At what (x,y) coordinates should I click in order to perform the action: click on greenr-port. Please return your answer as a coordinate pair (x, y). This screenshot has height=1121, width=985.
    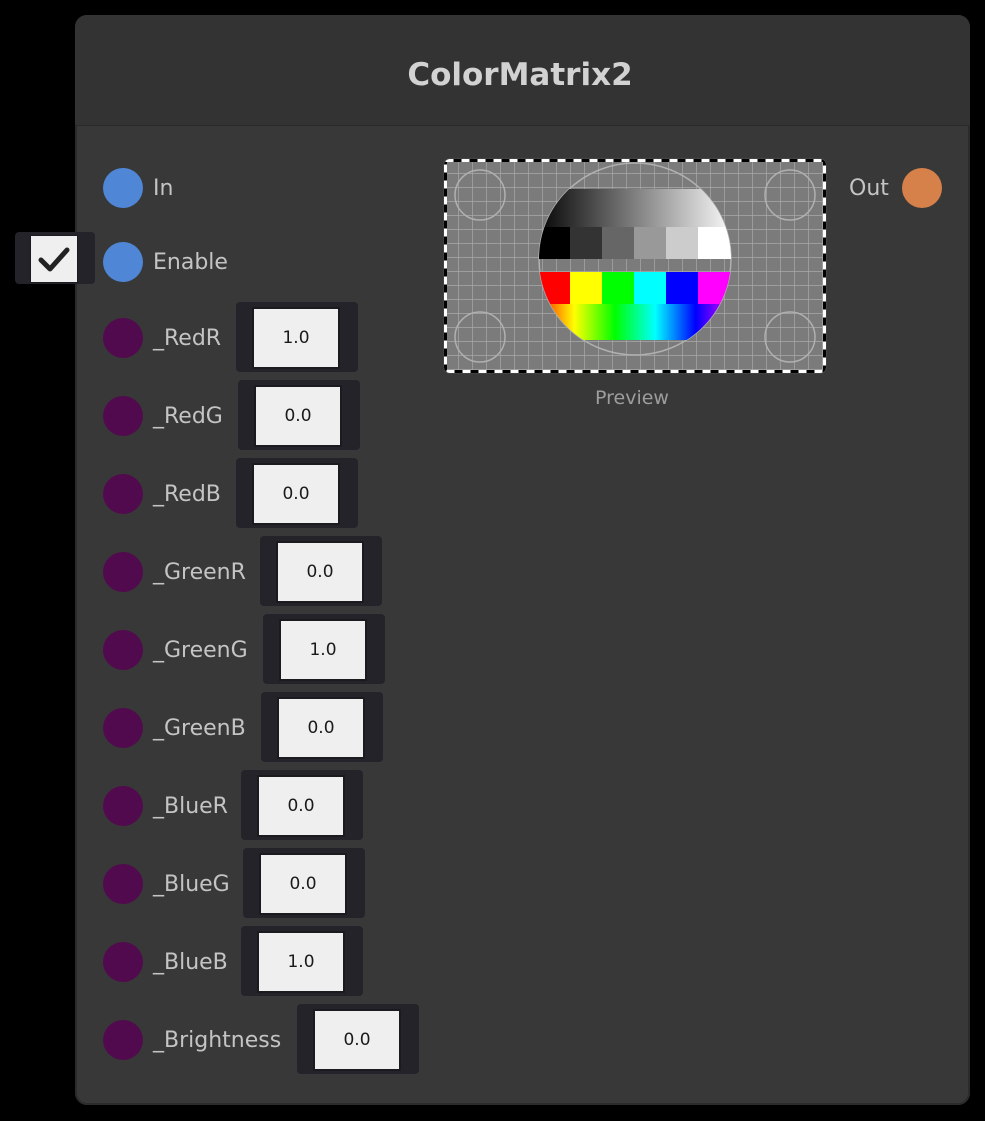
    Looking at the image, I should click on (123, 572).